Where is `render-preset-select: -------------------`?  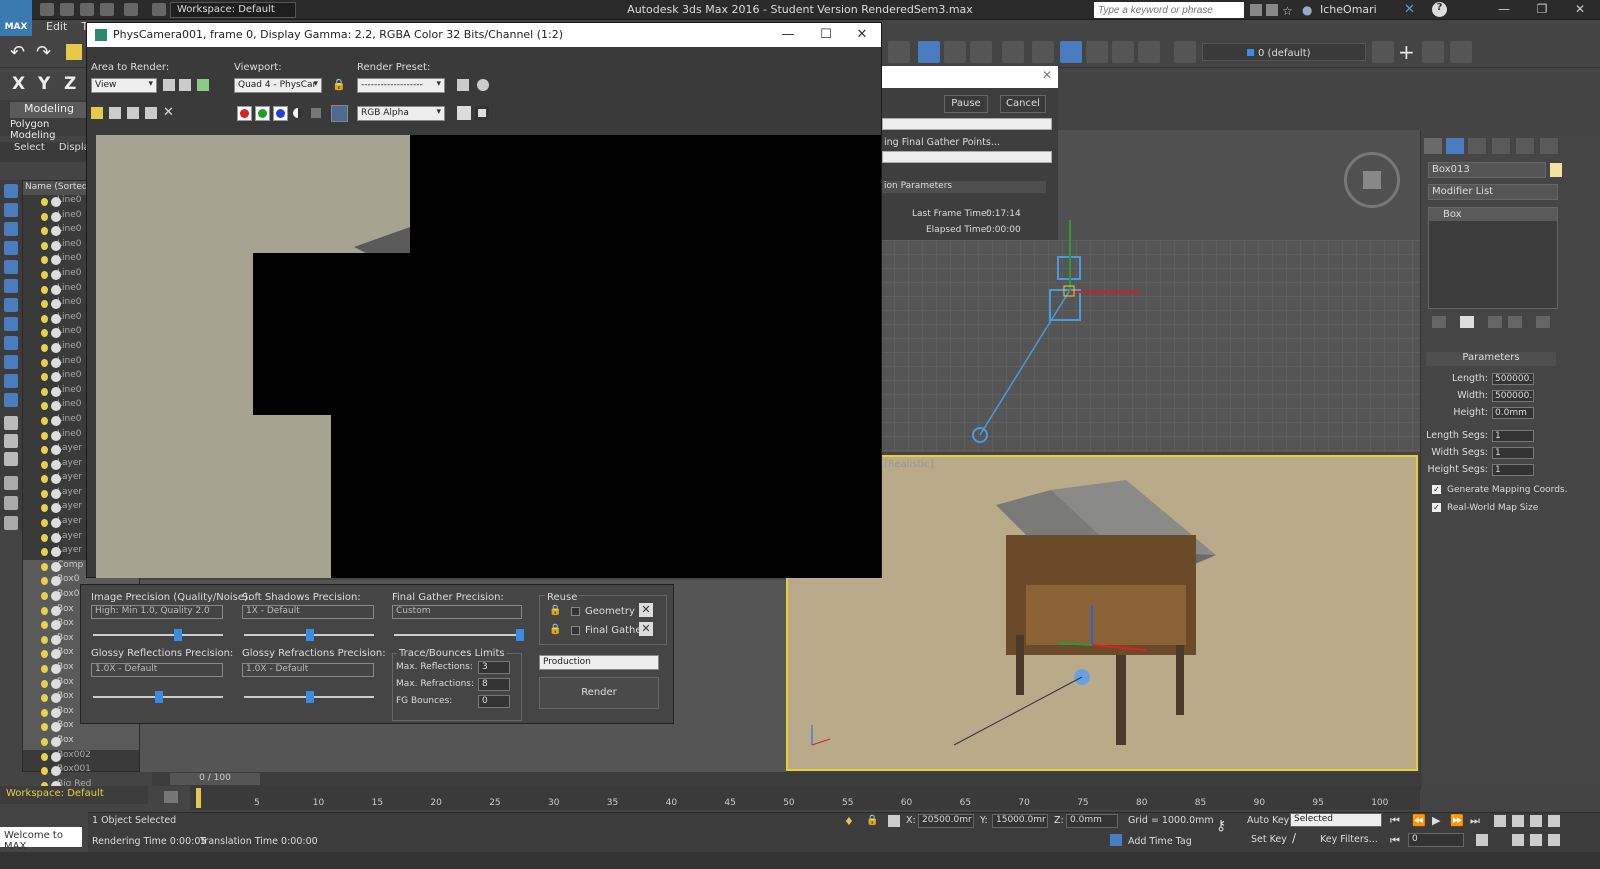
render-preset-select: ------------------- is located at coordinates (401, 85).